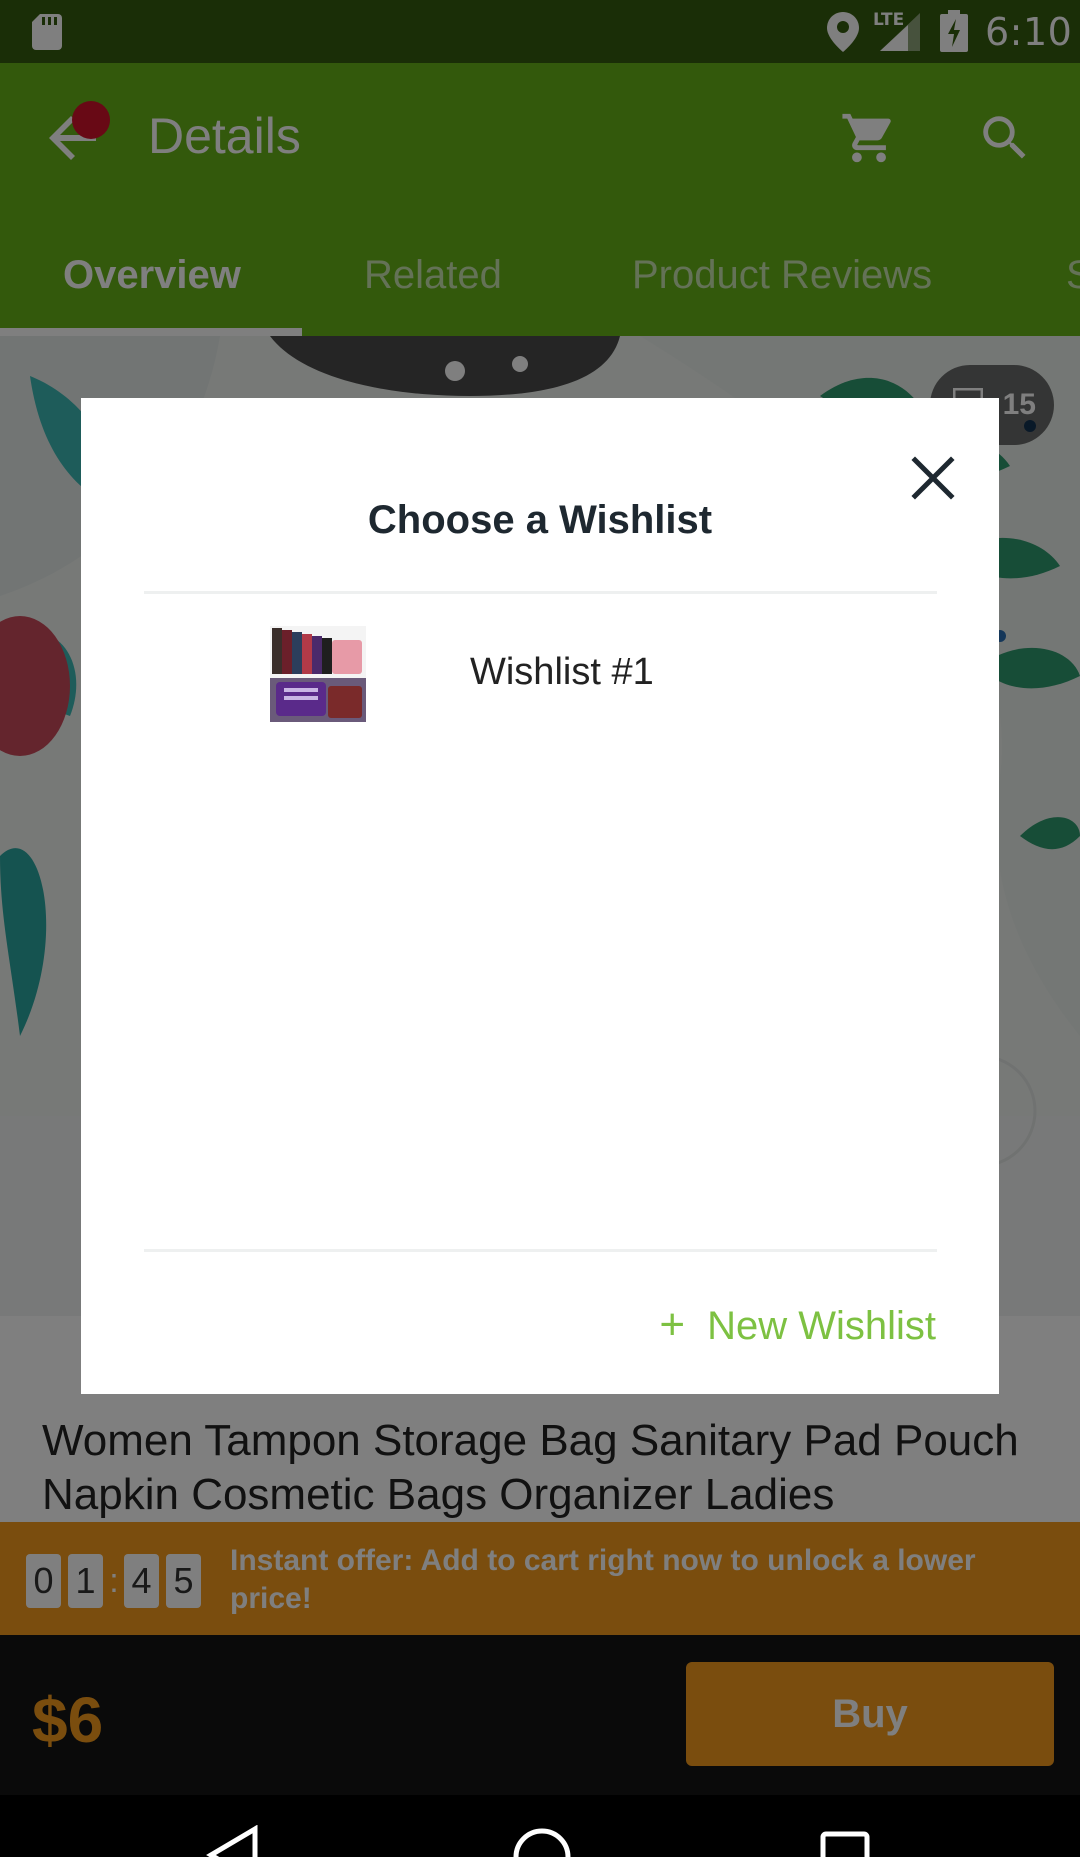 Image resolution: width=1080 pixels, height=1857 pixels. Describe the element at coordinates (540, 1826) in the screenshot. I see `system-nav-bar` at that location.